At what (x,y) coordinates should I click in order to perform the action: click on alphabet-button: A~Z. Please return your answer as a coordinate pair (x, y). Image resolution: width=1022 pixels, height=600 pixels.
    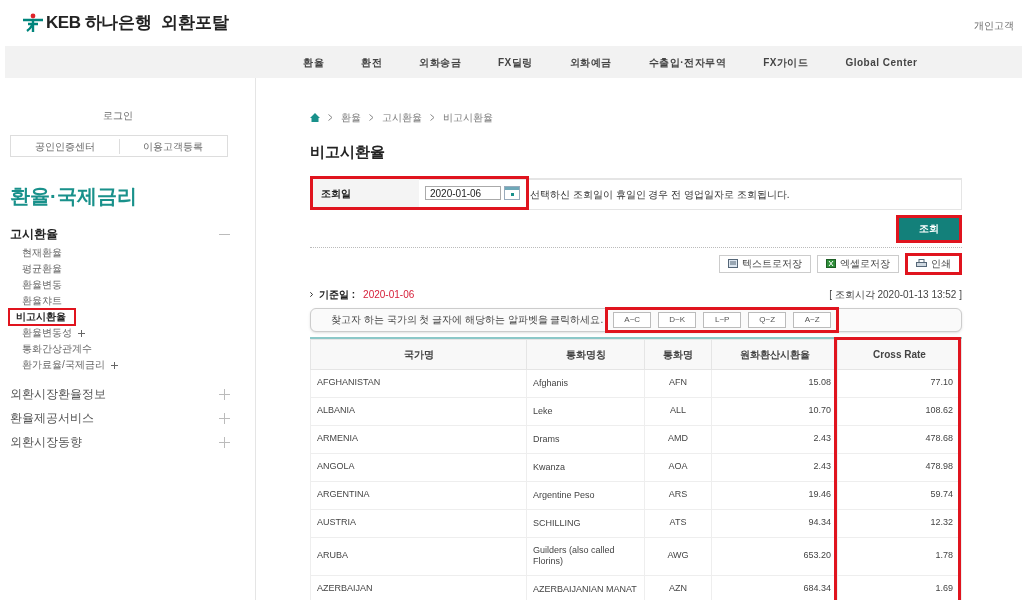
    Looking at the image, I should click on (812, 319).